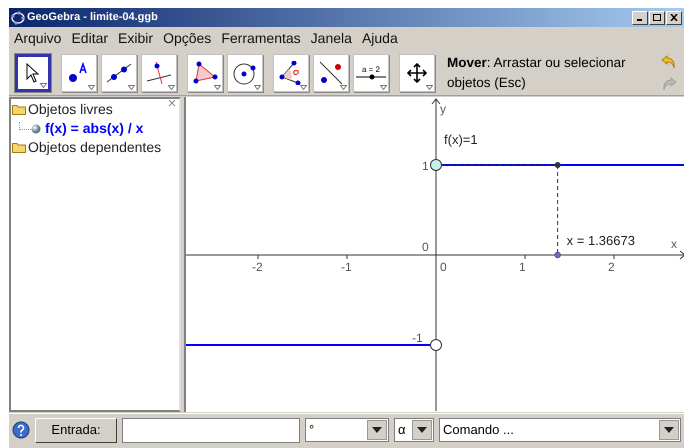 Image resolution: width=684 pixels, height=448 pixels. I want to click on redo-arrow-icon, so click(669, 83).